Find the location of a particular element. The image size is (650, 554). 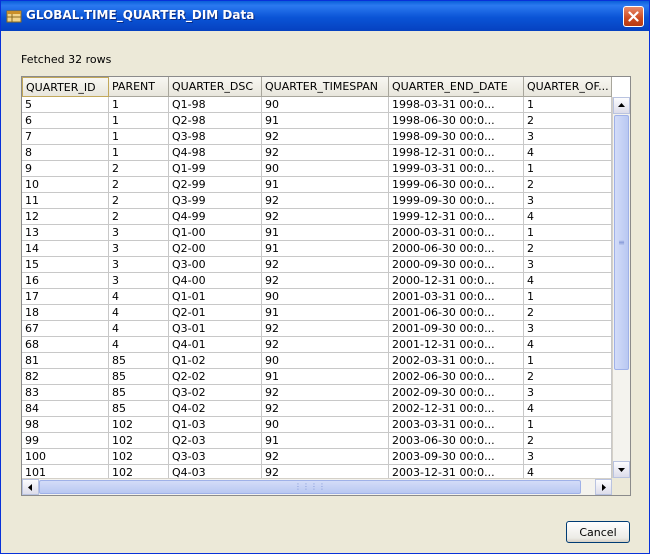

table-cell-quarter-dsc: Q2-02 is located at coordinates (215, 377).